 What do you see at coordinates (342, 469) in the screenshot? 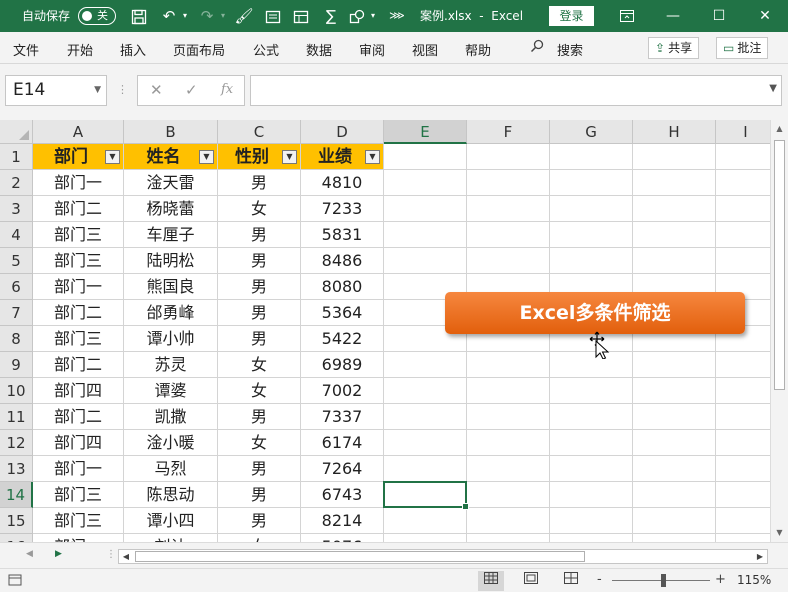
I see `cell: 7264` at bounding box center [342, 469].